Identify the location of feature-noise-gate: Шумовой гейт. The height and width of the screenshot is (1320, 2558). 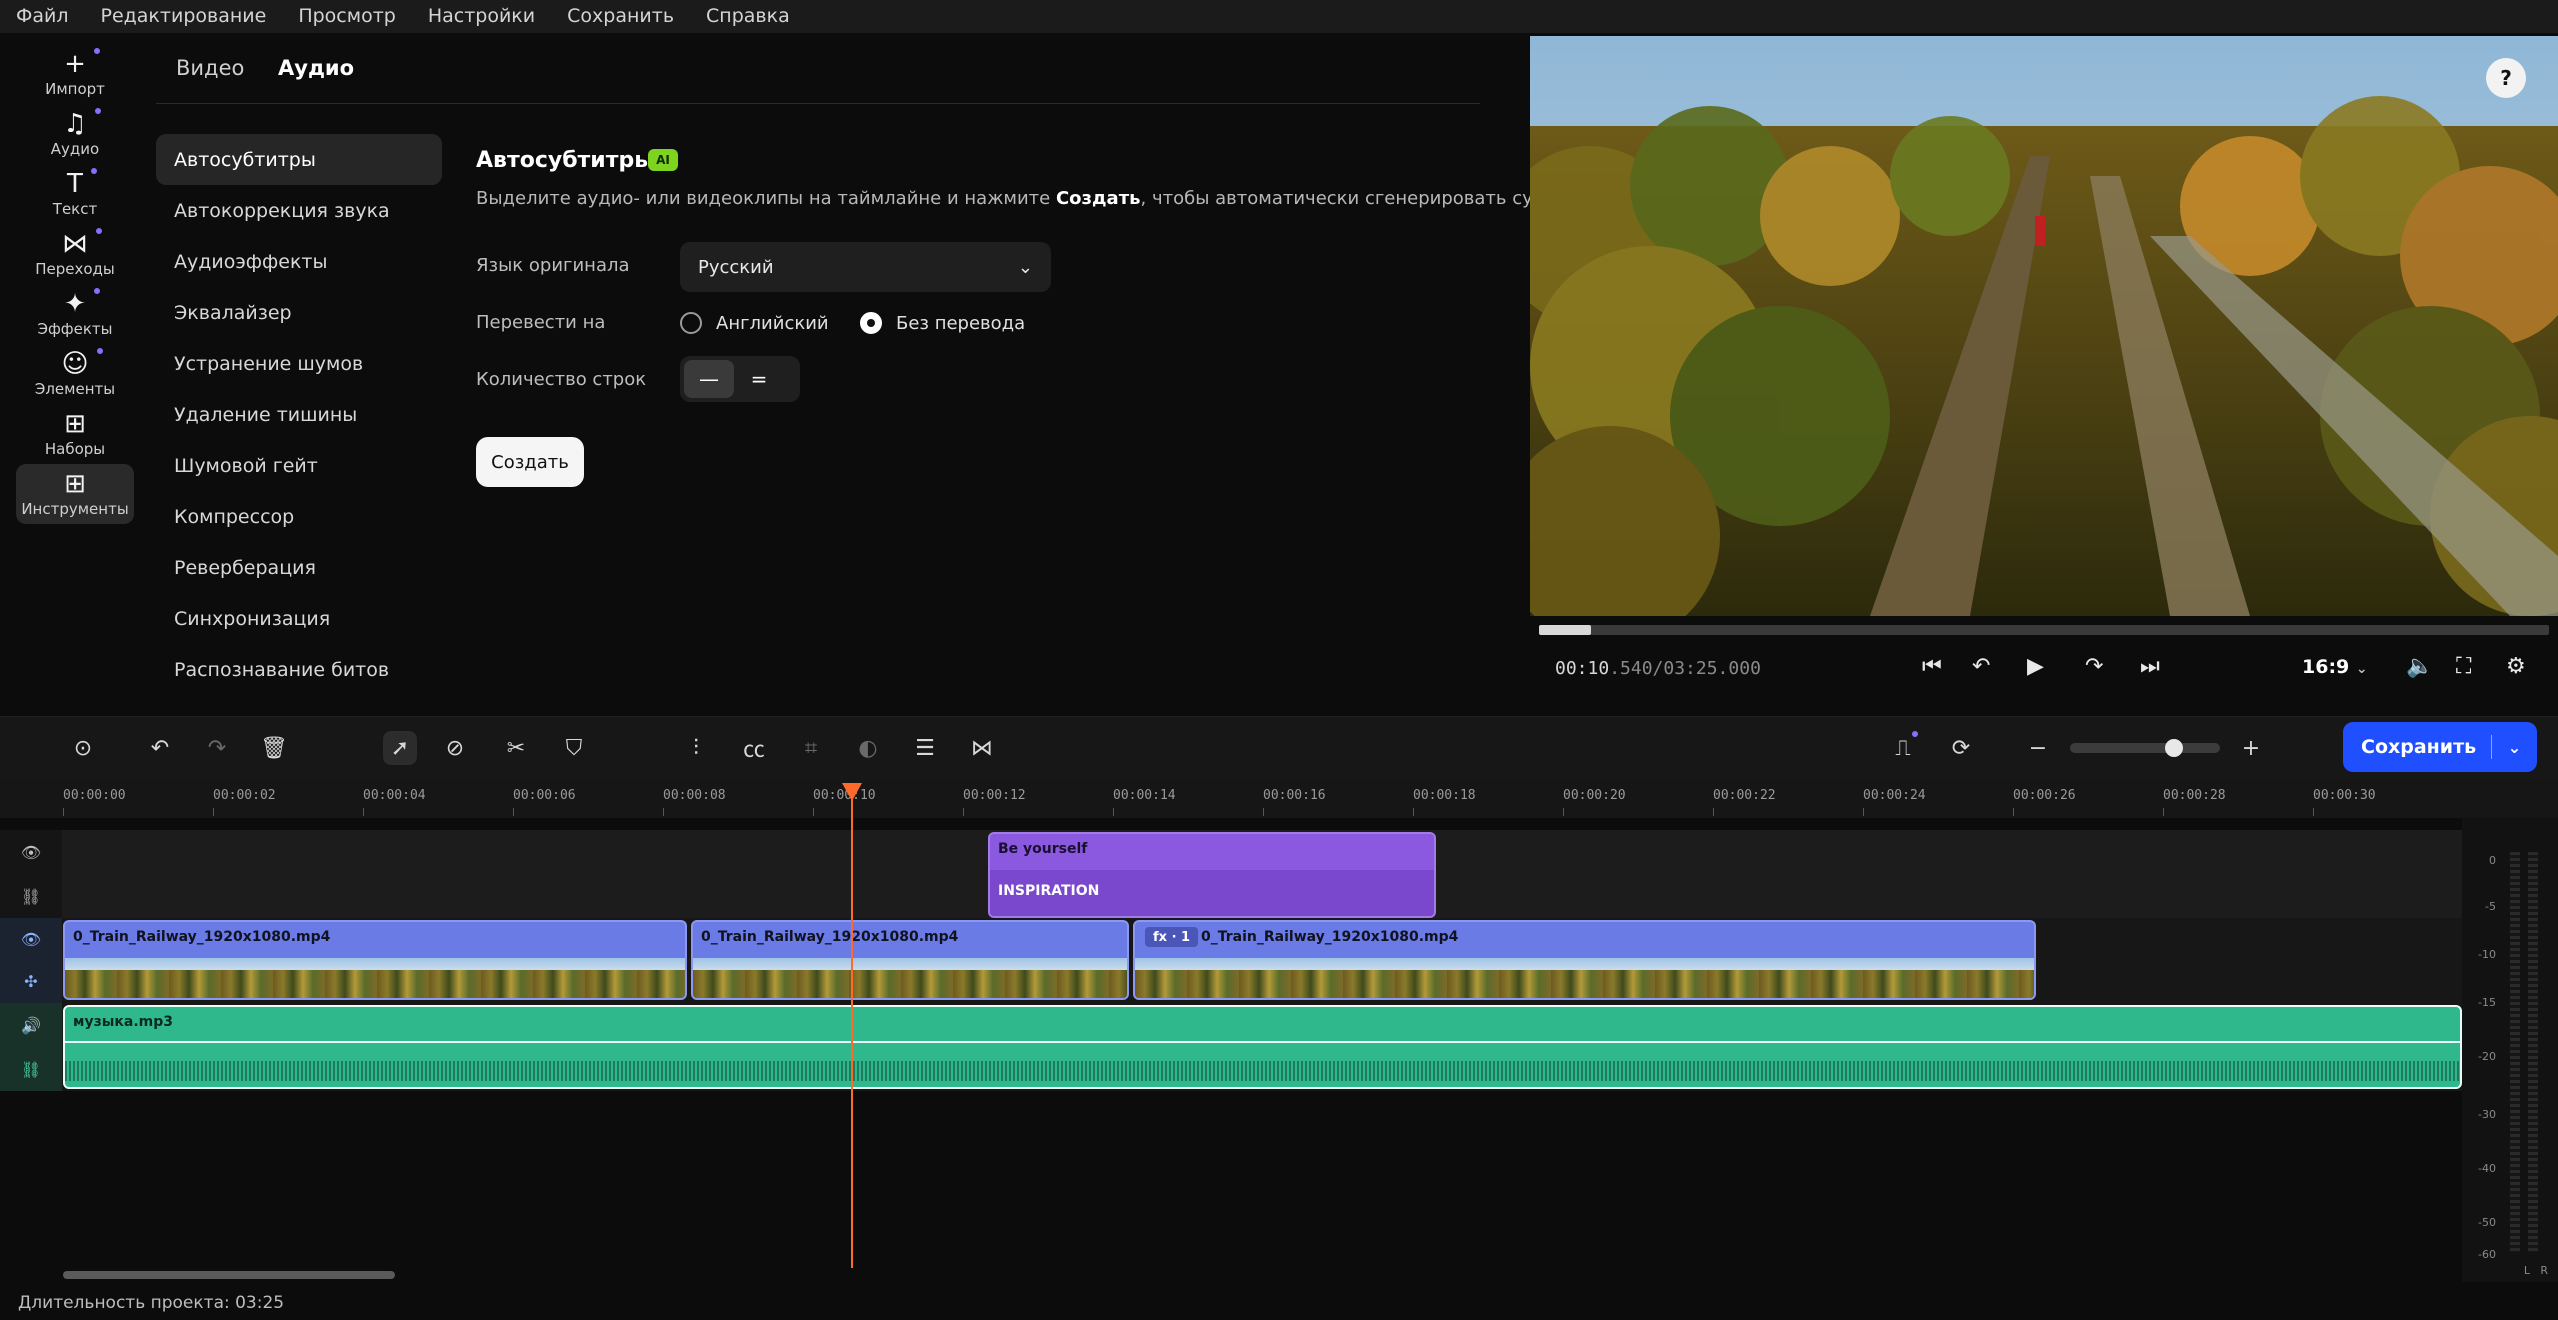
(299, 465).